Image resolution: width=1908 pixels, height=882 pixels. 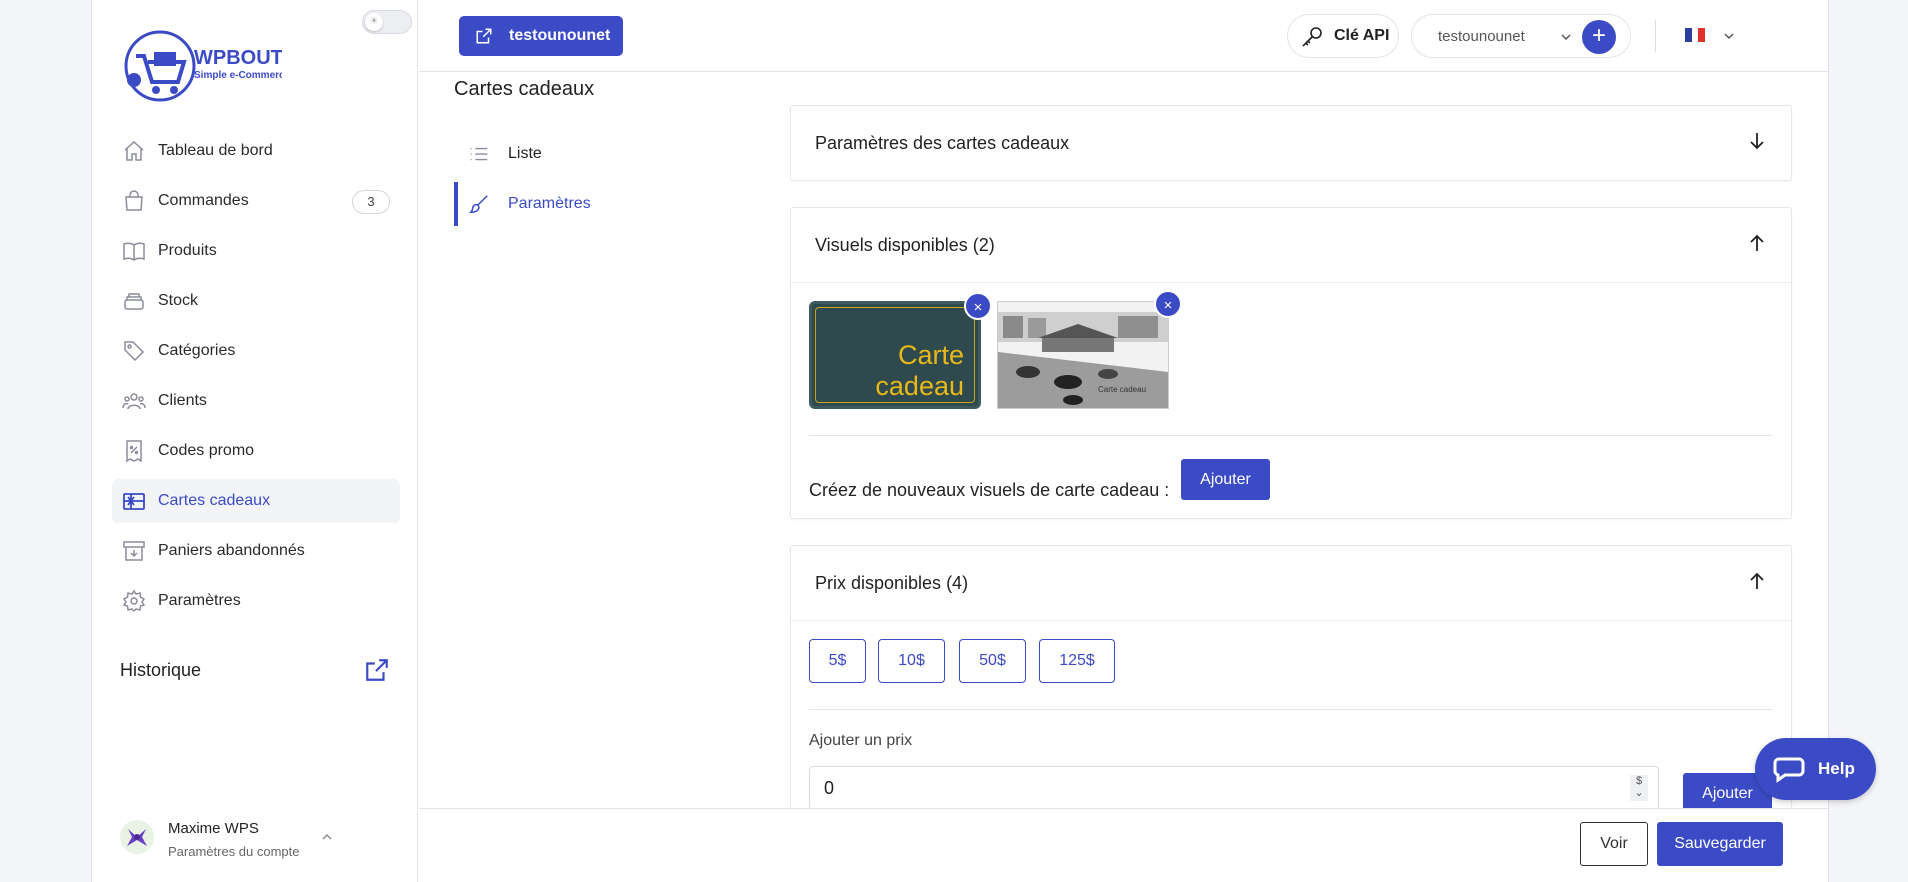 What do you see at coordinates (479, 154) in the screenshot?
I see `list-icon` at bounding box center [479, 154].